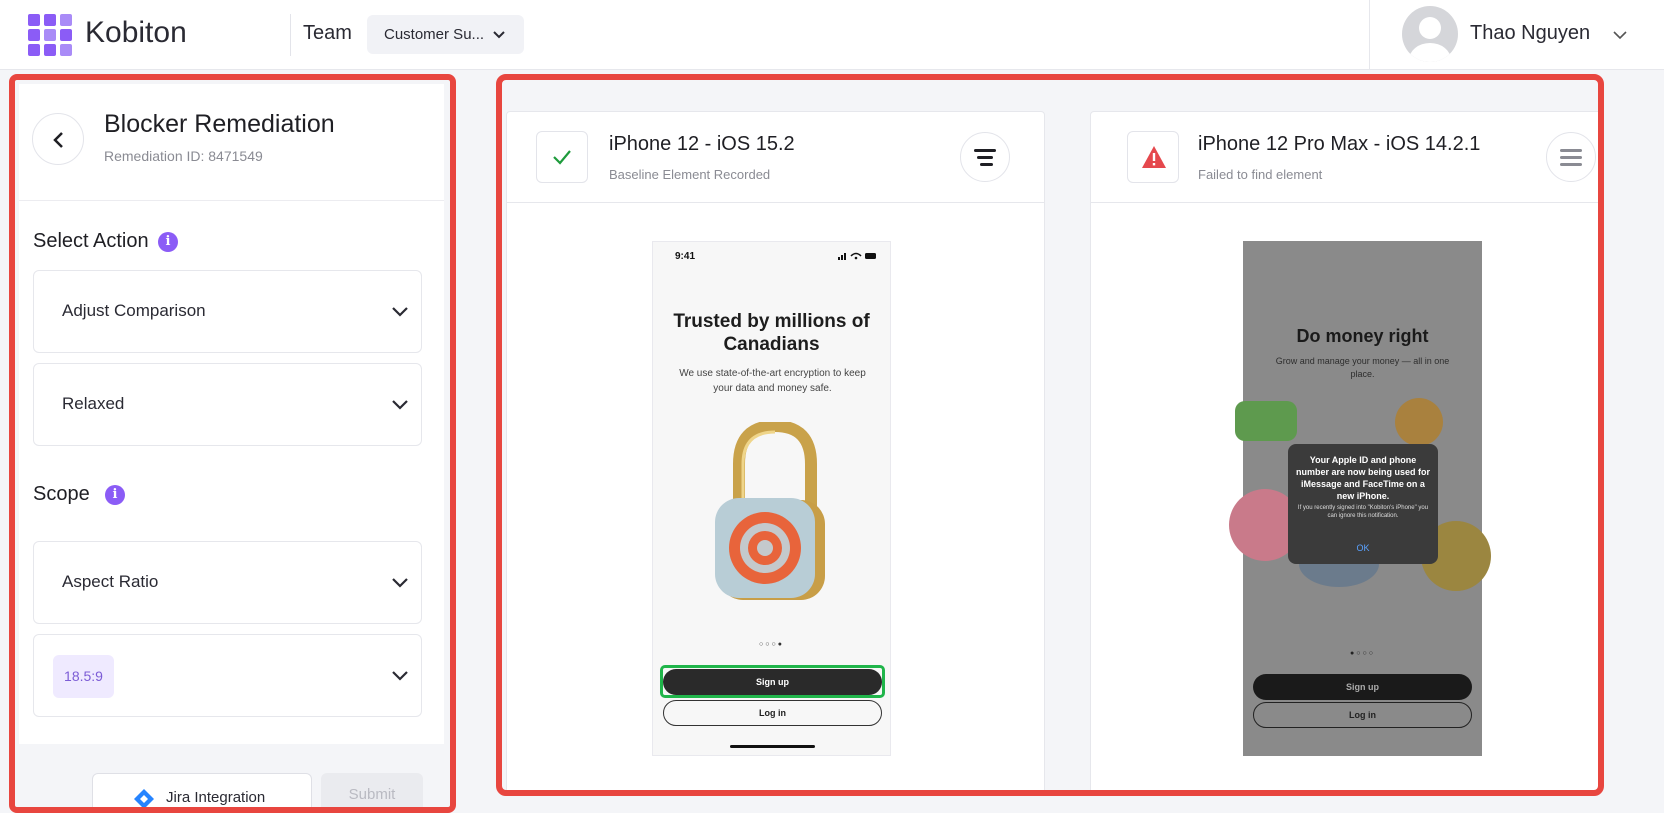 The image size is (1664, 813). I want to click on brand-name: Kobiton, so click(136, 32).